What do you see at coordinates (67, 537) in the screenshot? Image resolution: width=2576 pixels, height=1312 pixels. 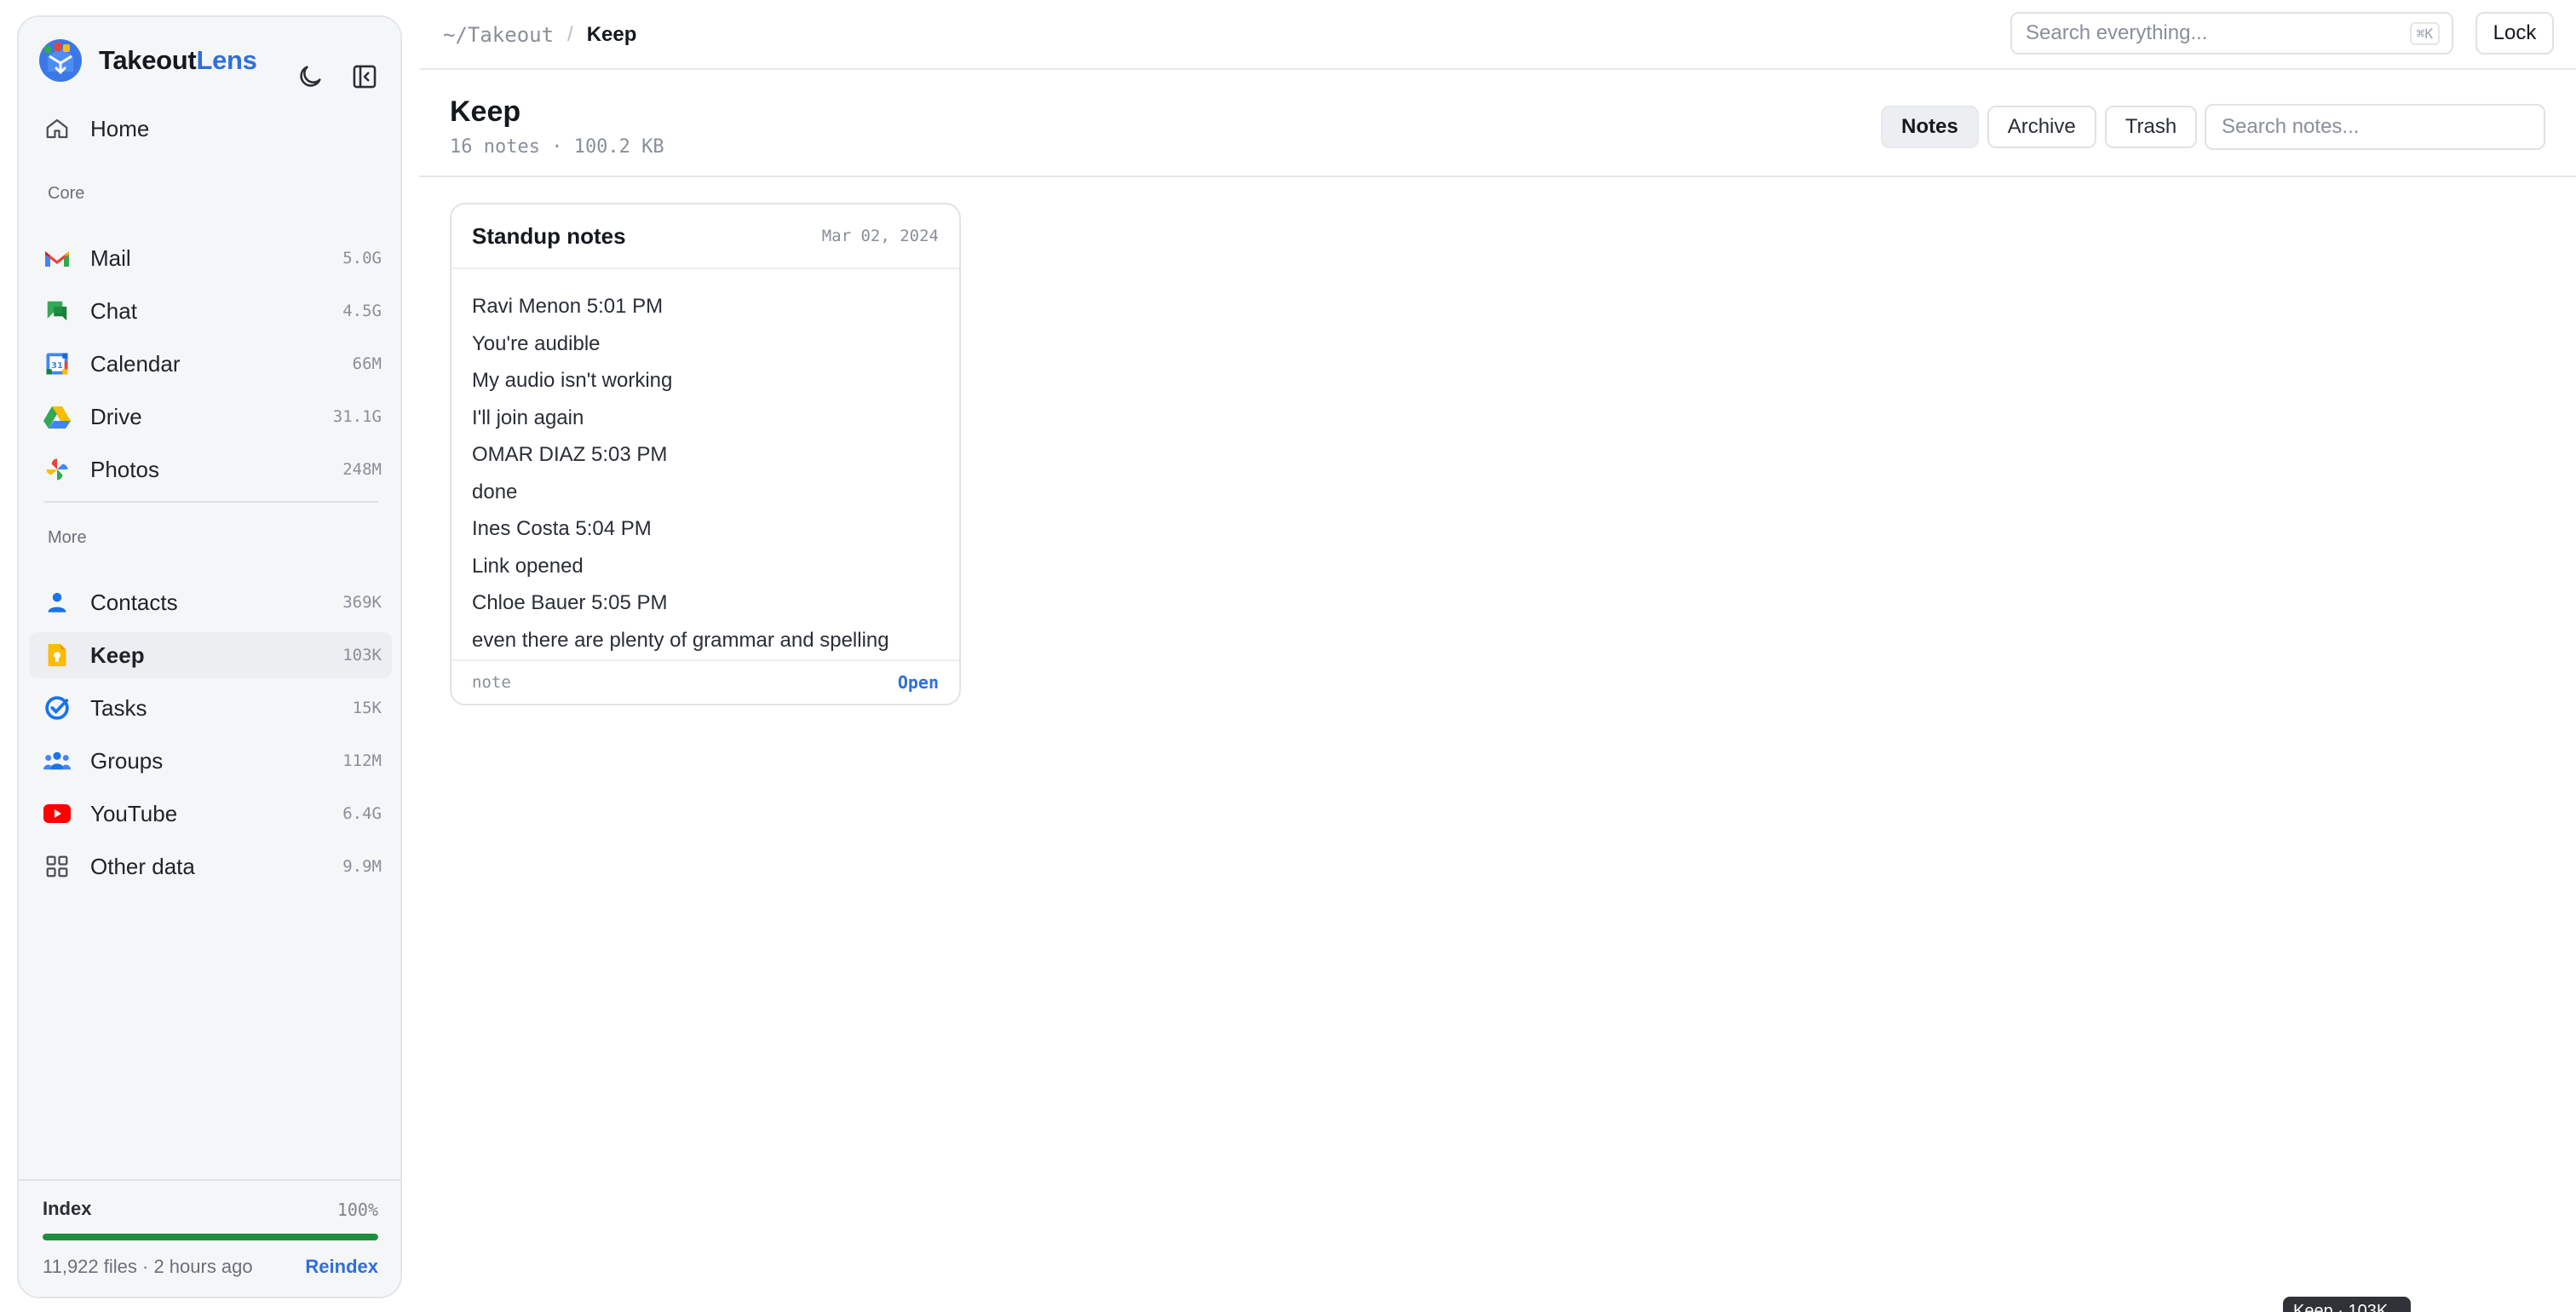 I see `section-label-more: More` at bounding box center [67, 537].